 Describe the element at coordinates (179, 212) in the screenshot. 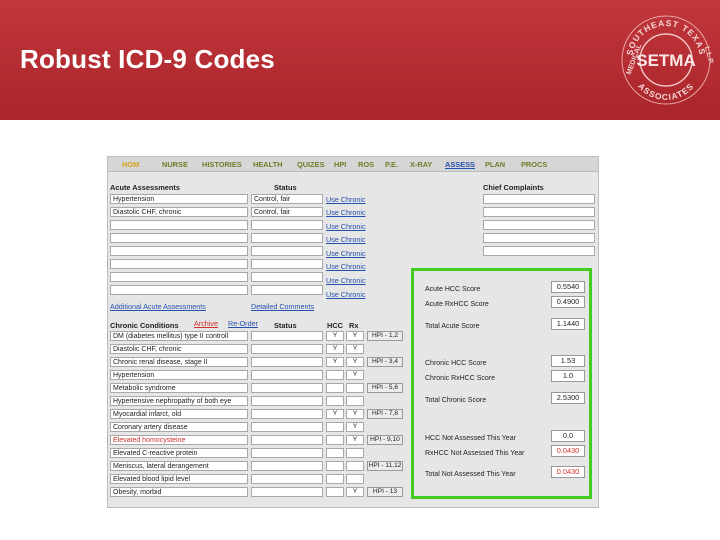

I see `acute-assessment-field: Diastolic CHF, chronic` at that location.